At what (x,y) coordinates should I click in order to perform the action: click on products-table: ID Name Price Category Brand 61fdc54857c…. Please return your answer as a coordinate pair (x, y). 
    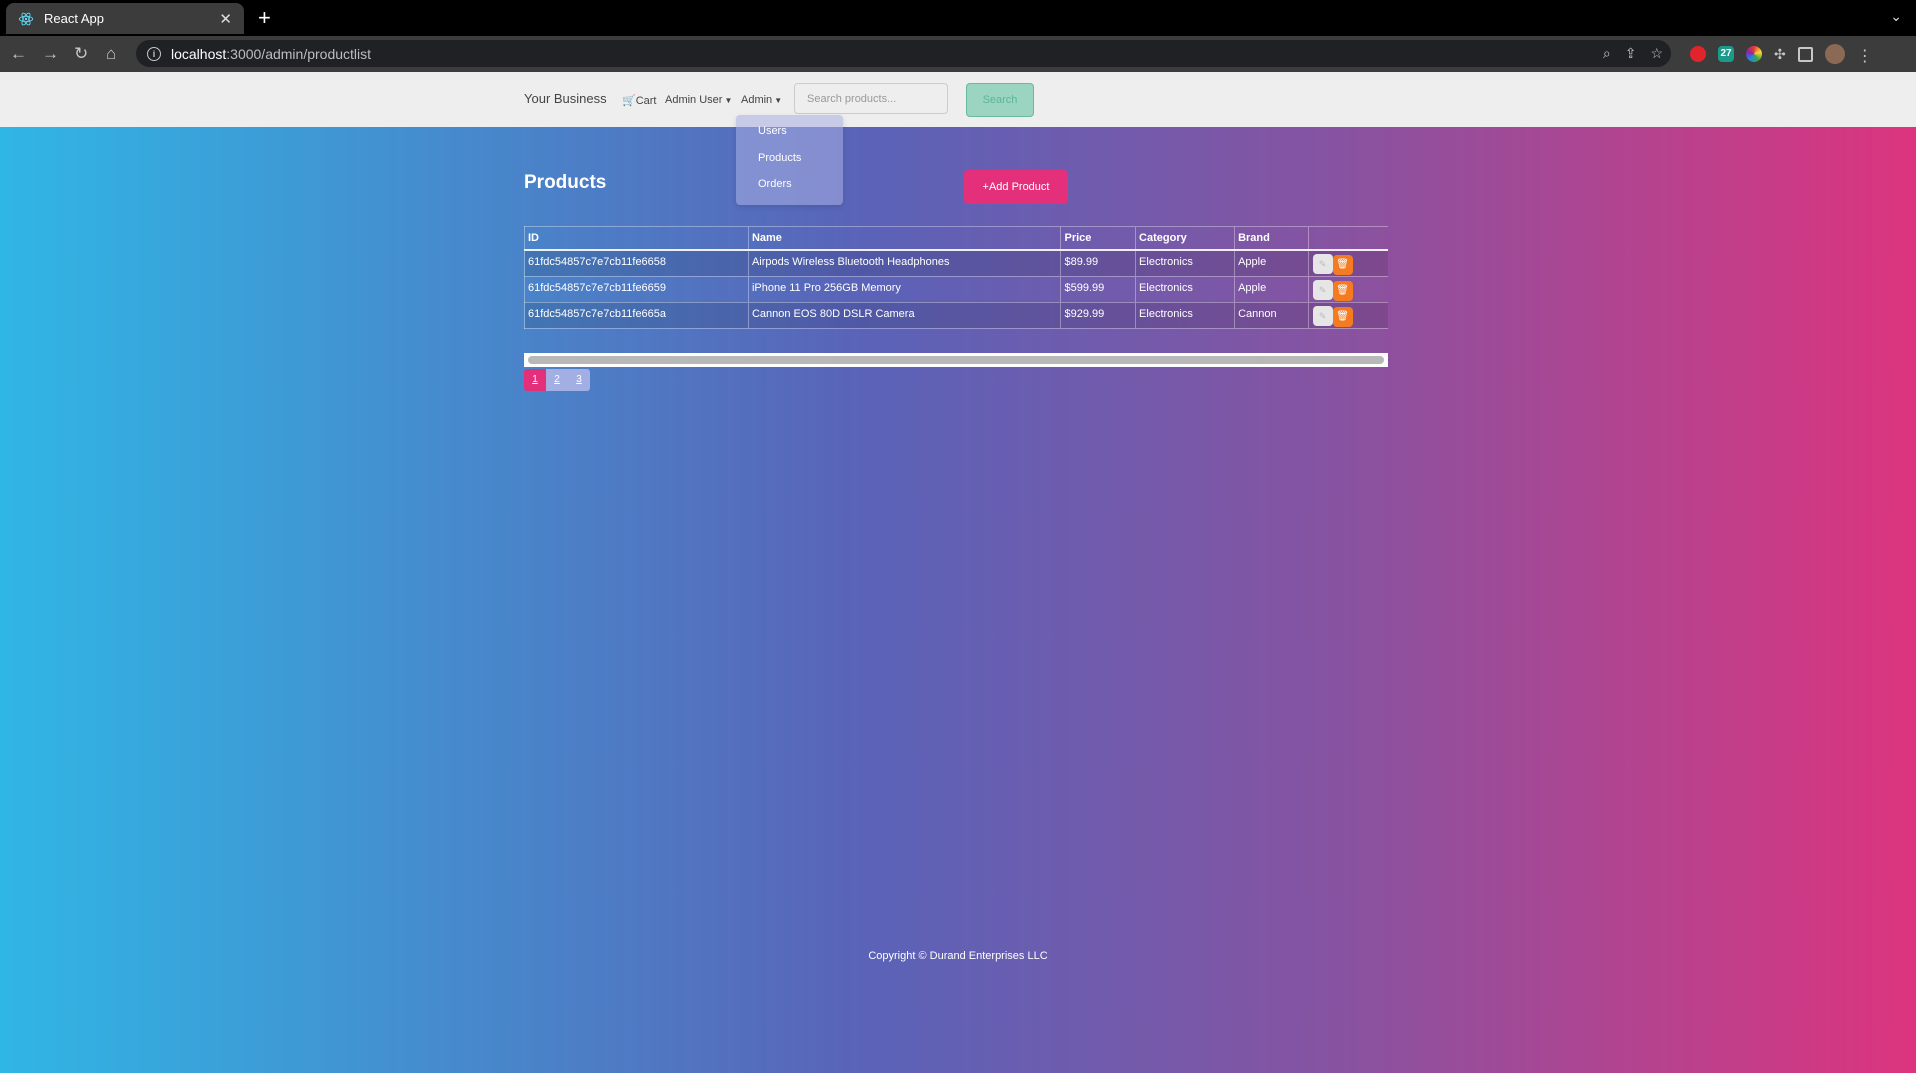
    Looking at the image, I should click on (956, 277).